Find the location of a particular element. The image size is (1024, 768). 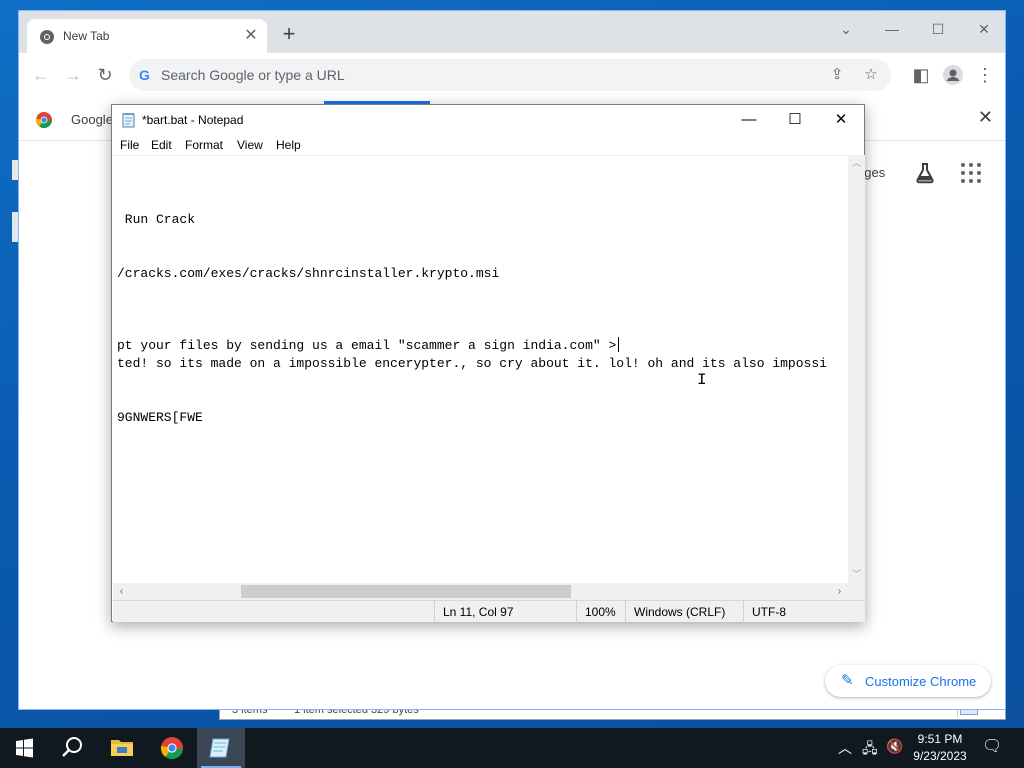

notepad-icon is located at coordinates (219, 748).